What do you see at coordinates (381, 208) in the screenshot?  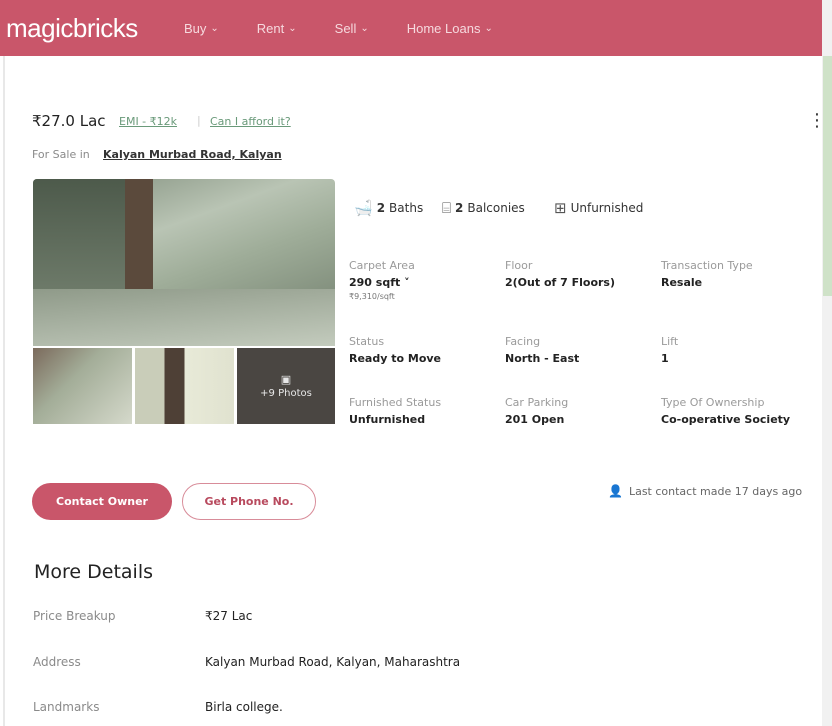 I see `baths-count: 2` at bounding box center [381, 208].